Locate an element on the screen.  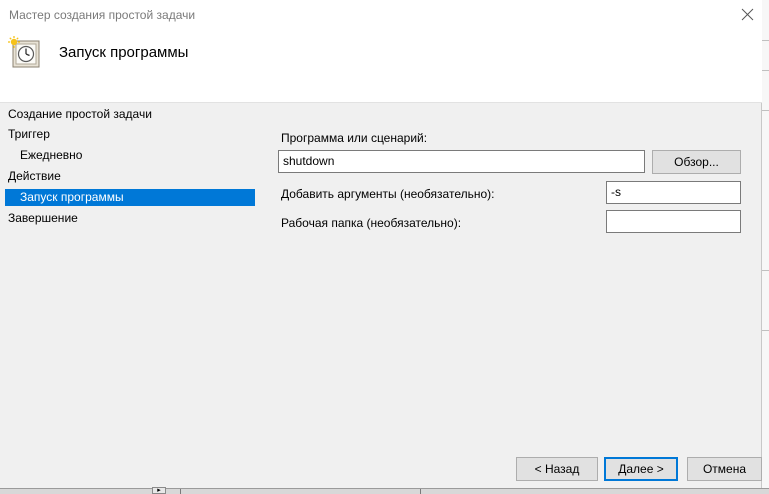
scroll-right-arrow-icon: ▸ is located at coordinates (159, 490).